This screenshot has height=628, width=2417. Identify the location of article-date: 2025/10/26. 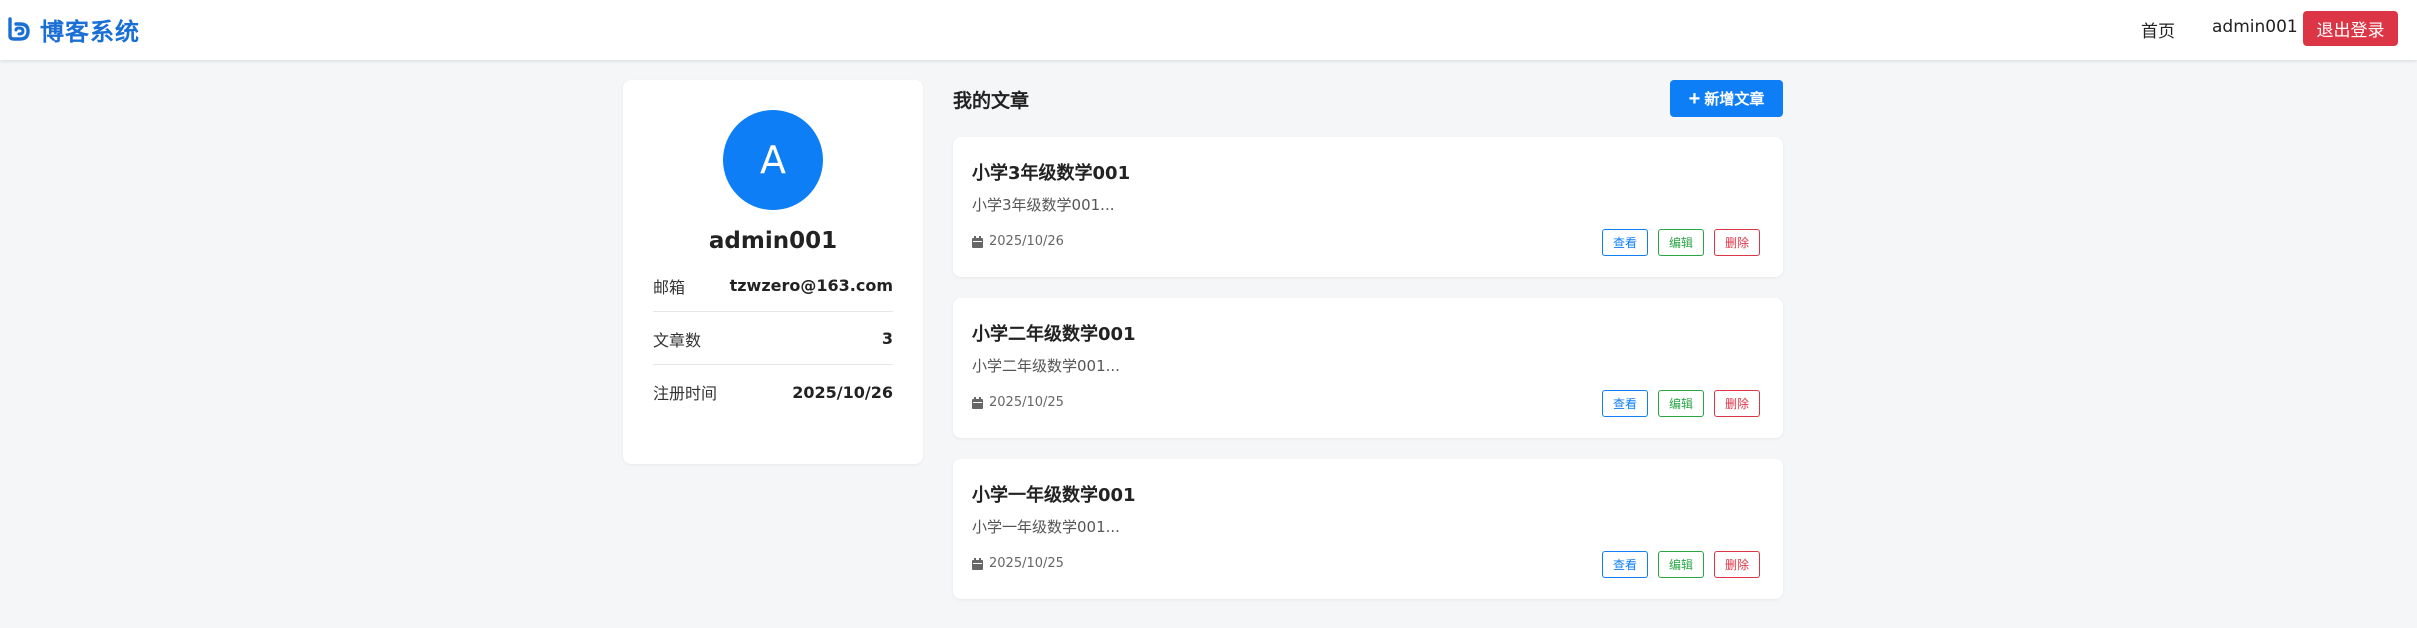
(1018, 241).